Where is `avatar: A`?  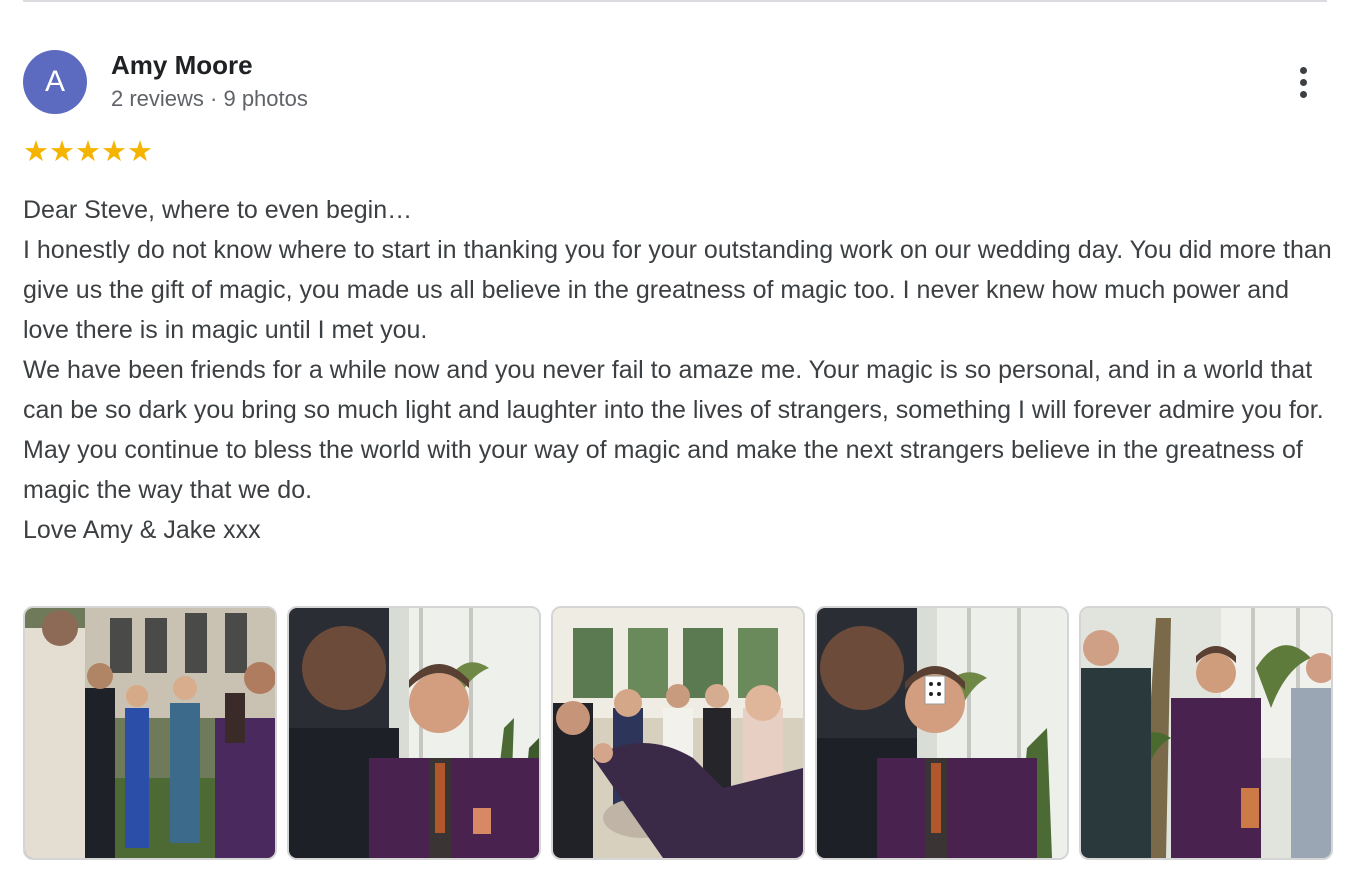
avatar: A is located at coordinates (55, 82).